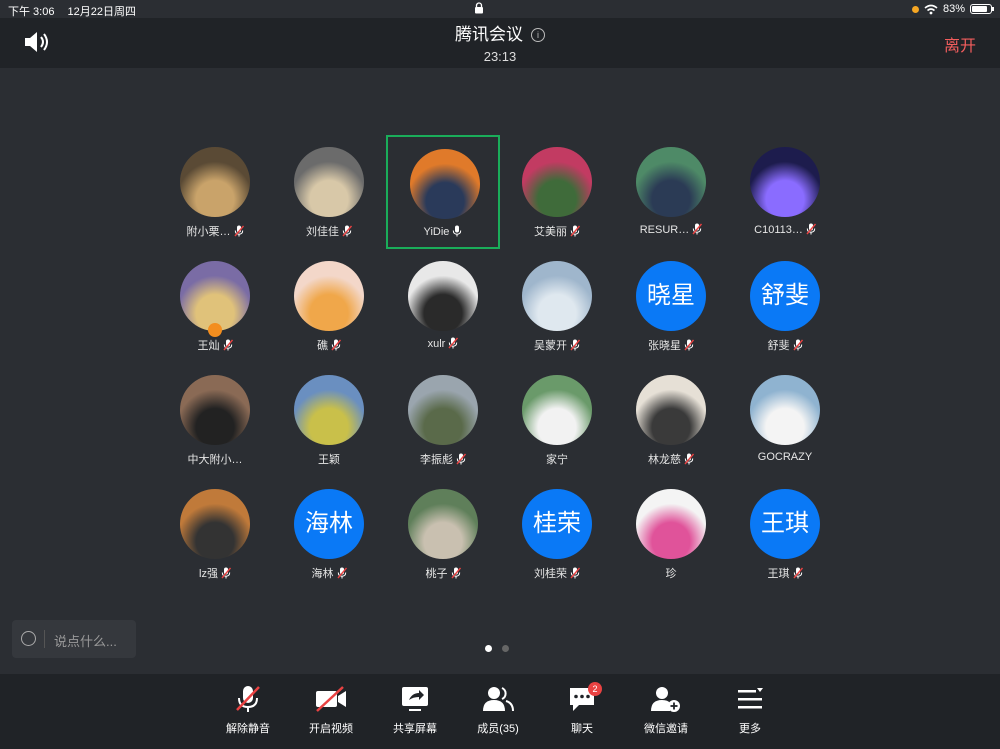 The width and height of the screenshot is (1000, 749). I want to click on participant-tile: 吴蒙开, so click(557, 306).